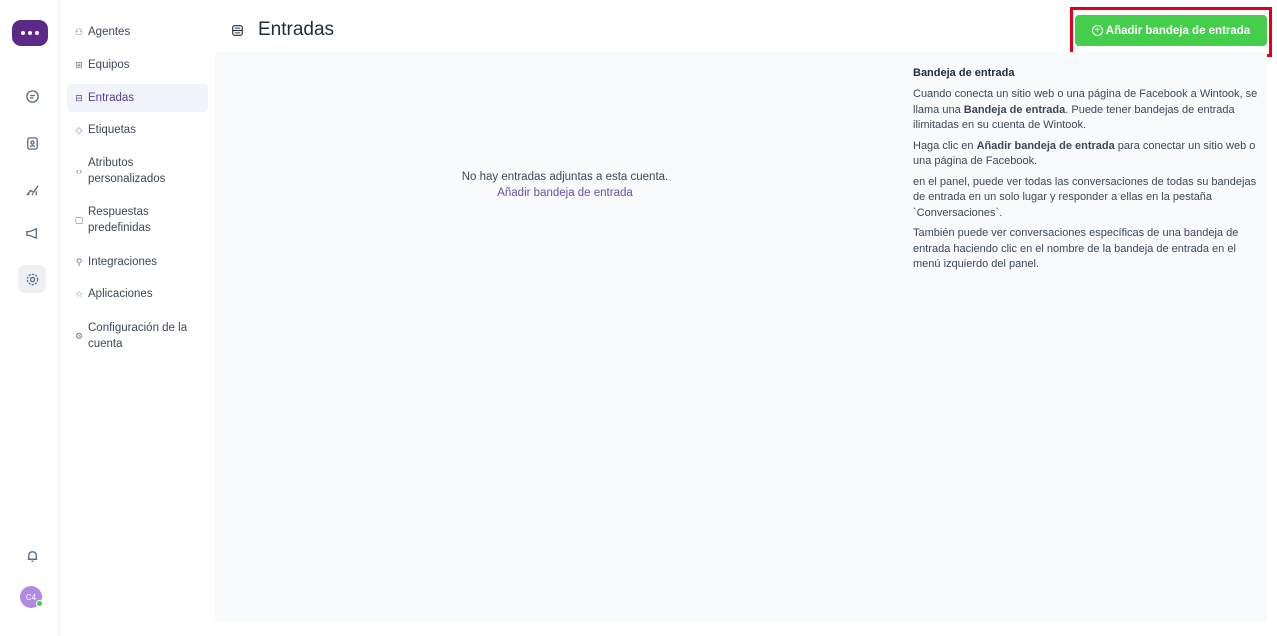 The width and height of the screenshot is (1277, 636). I want to click on sidebar-item-label: Entradas, so click(111, 98).